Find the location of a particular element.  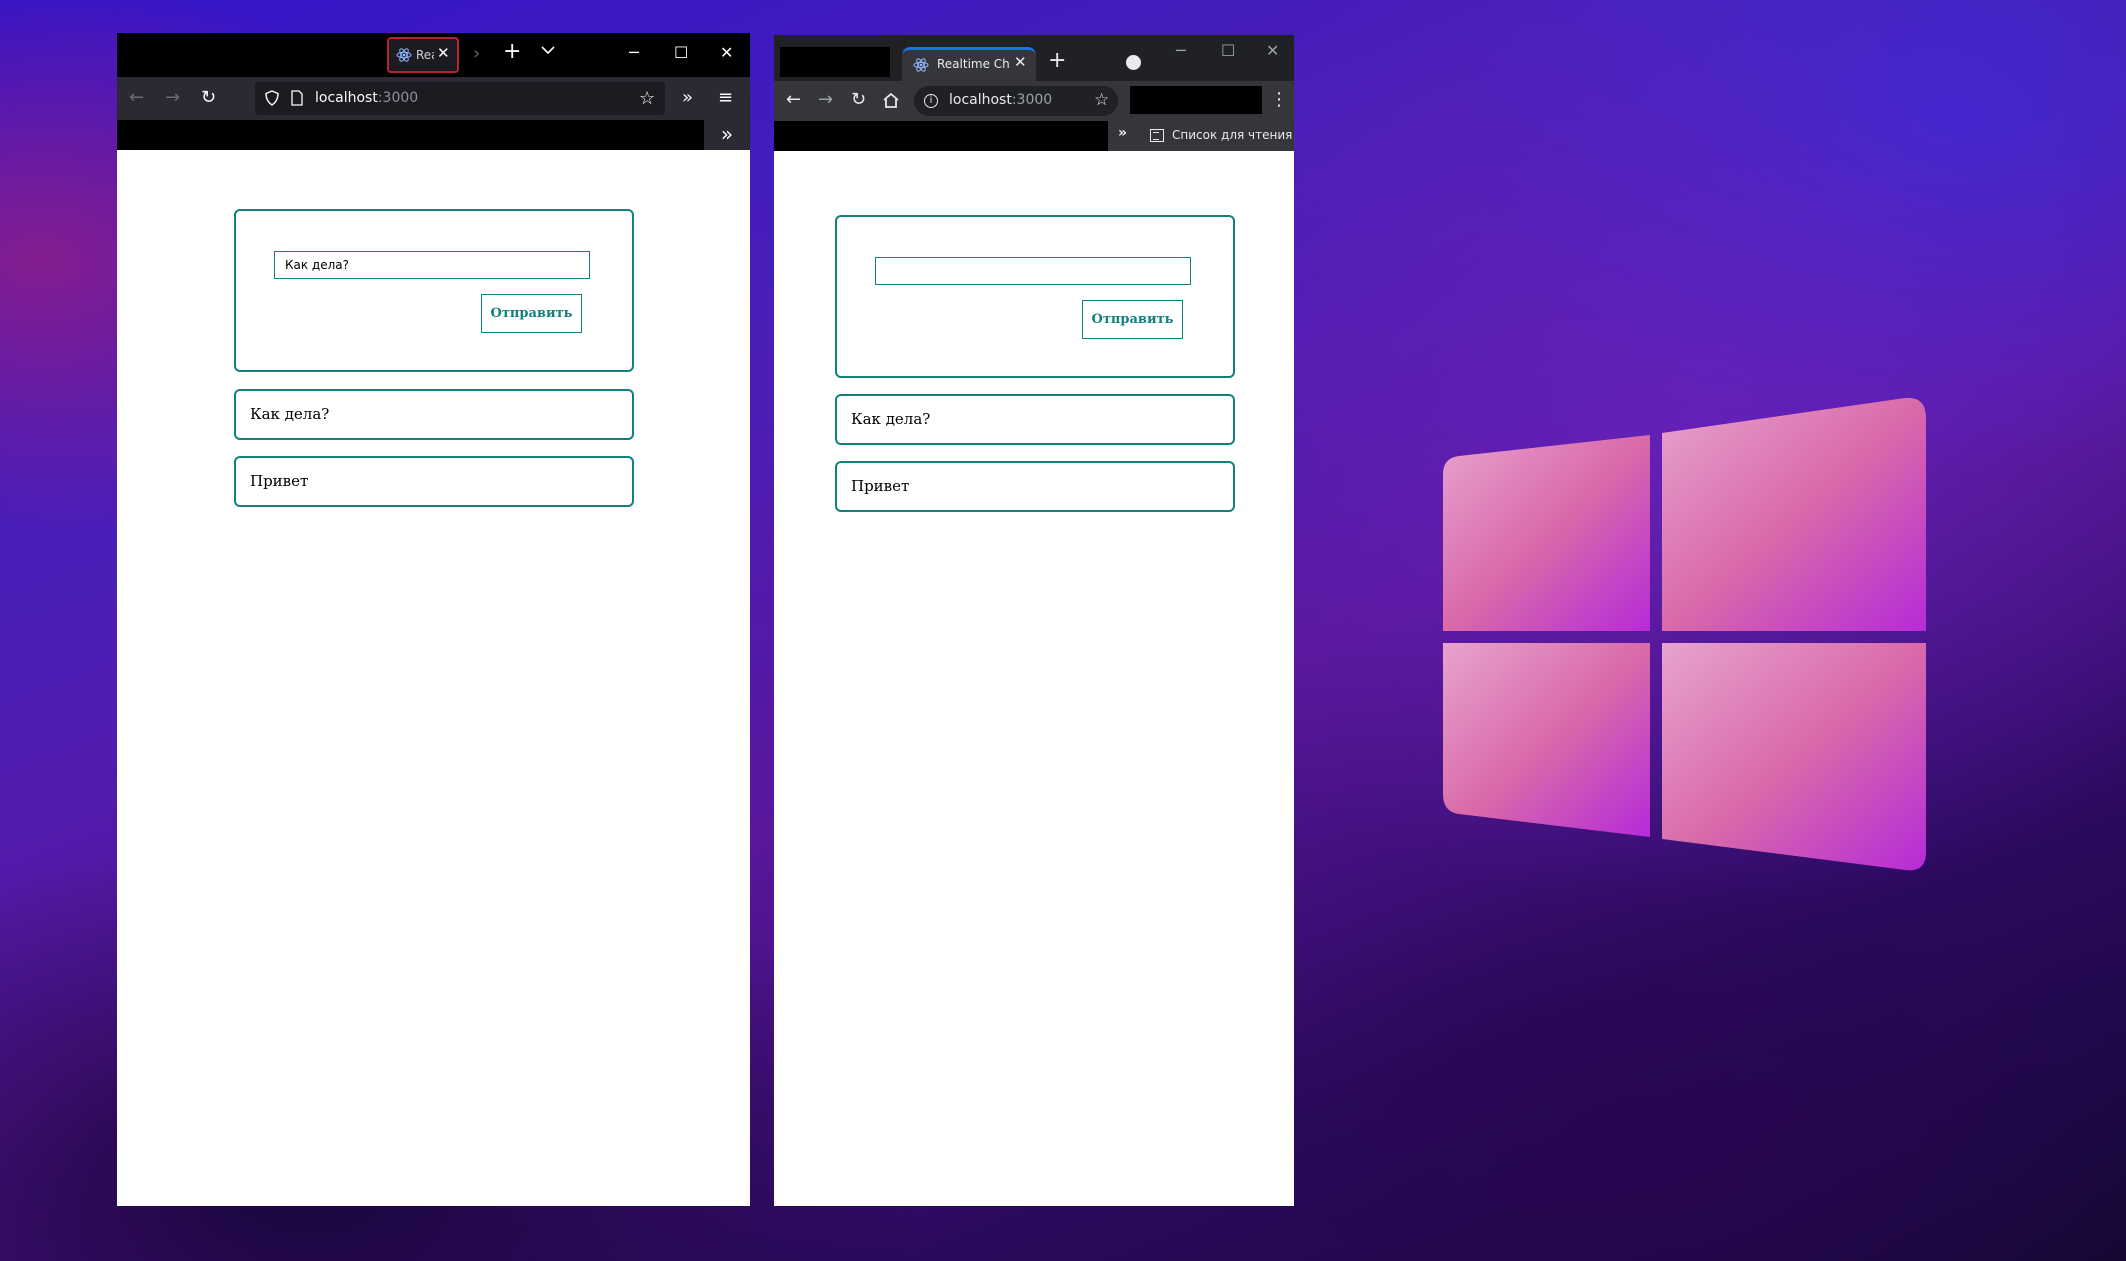

firefox-tab-bar: Rea ✕ › + ─ ☐ ✕ is located at coordinates (433, 55).